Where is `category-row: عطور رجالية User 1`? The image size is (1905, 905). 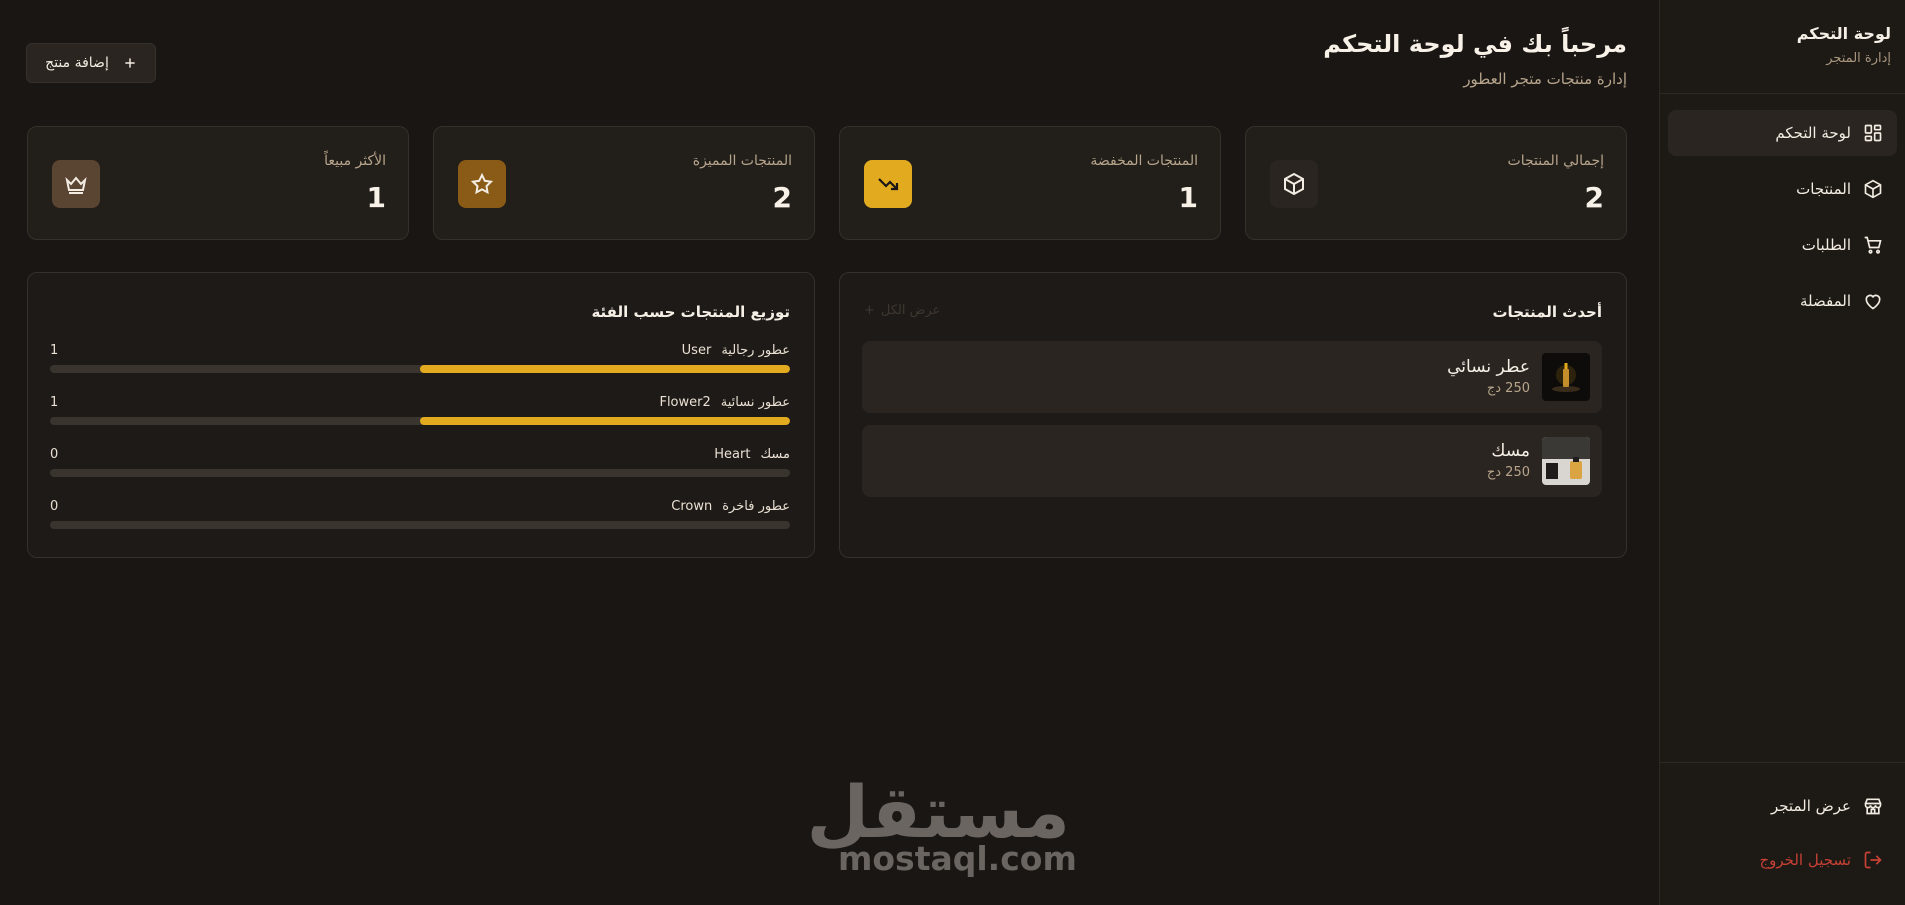 category-row: عطور رجالية User 1 is located at coordinates (420, 363).